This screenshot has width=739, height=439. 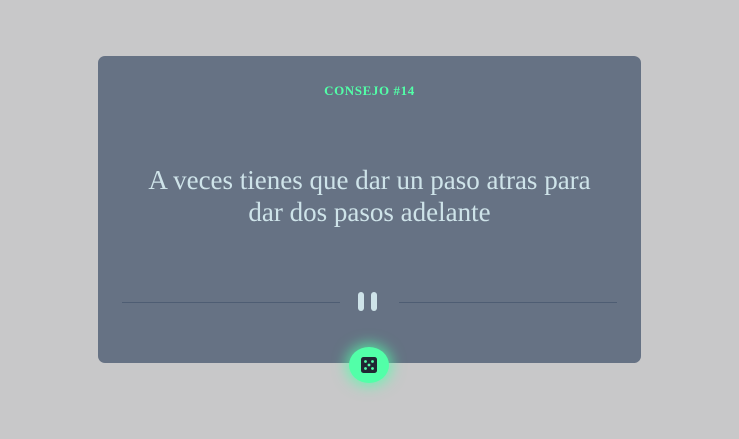 I want to click on new-advice-button, so click(x=369, y=365).